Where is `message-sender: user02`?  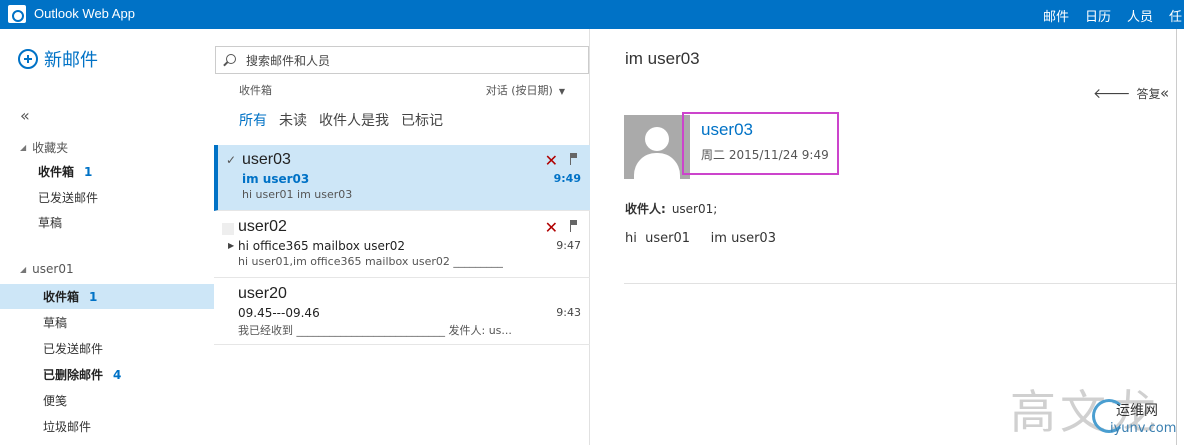 message-sender: user02 is located at coordinates (262, 226).